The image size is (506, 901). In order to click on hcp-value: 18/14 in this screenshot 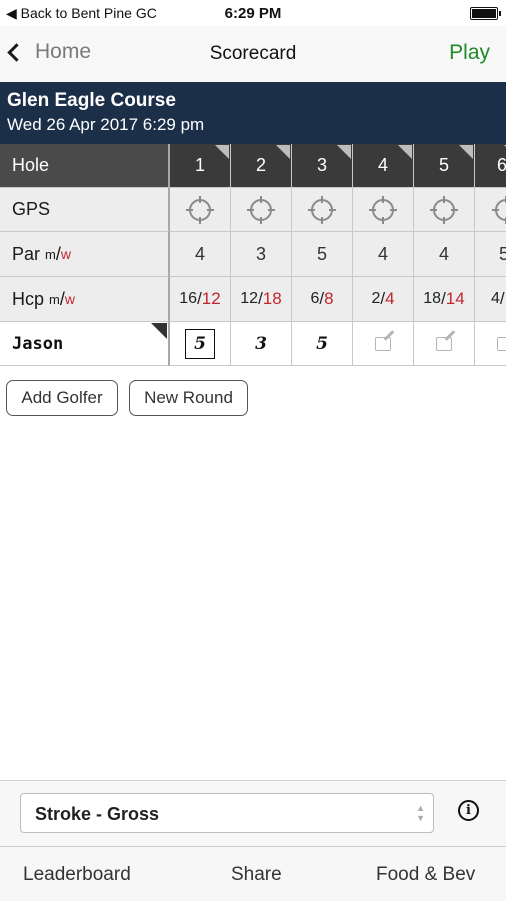, I will do `click(444, 299)`.